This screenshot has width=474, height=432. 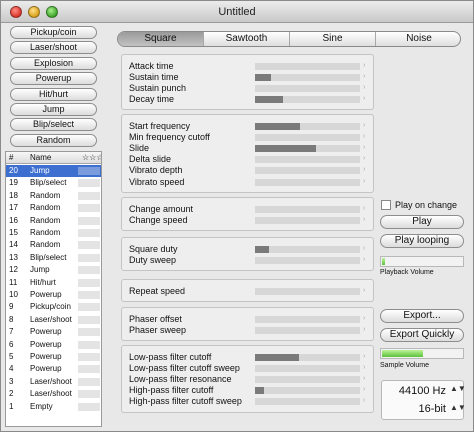 What do you see at coordinates (161, 39) in the screenshot?
I see `tab-square: Square` at bounding box center [161, 39].